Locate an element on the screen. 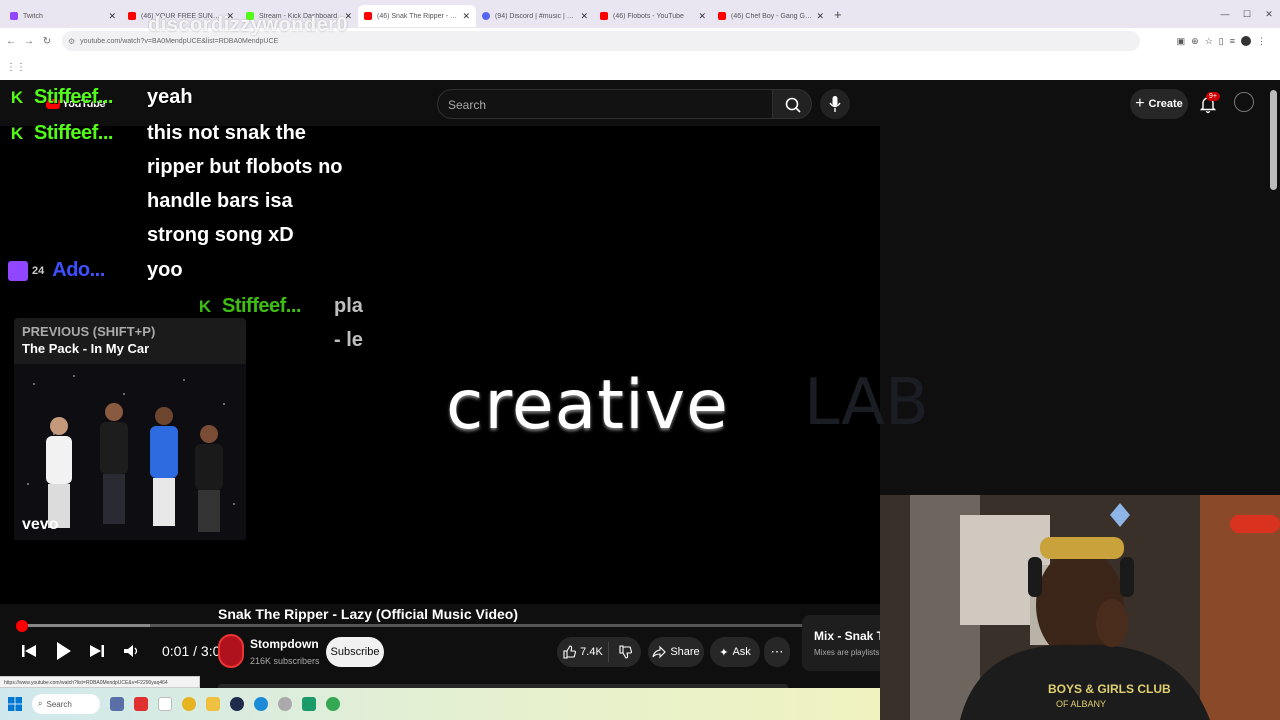  create-label: Create is located at coordinates (1165, 104).